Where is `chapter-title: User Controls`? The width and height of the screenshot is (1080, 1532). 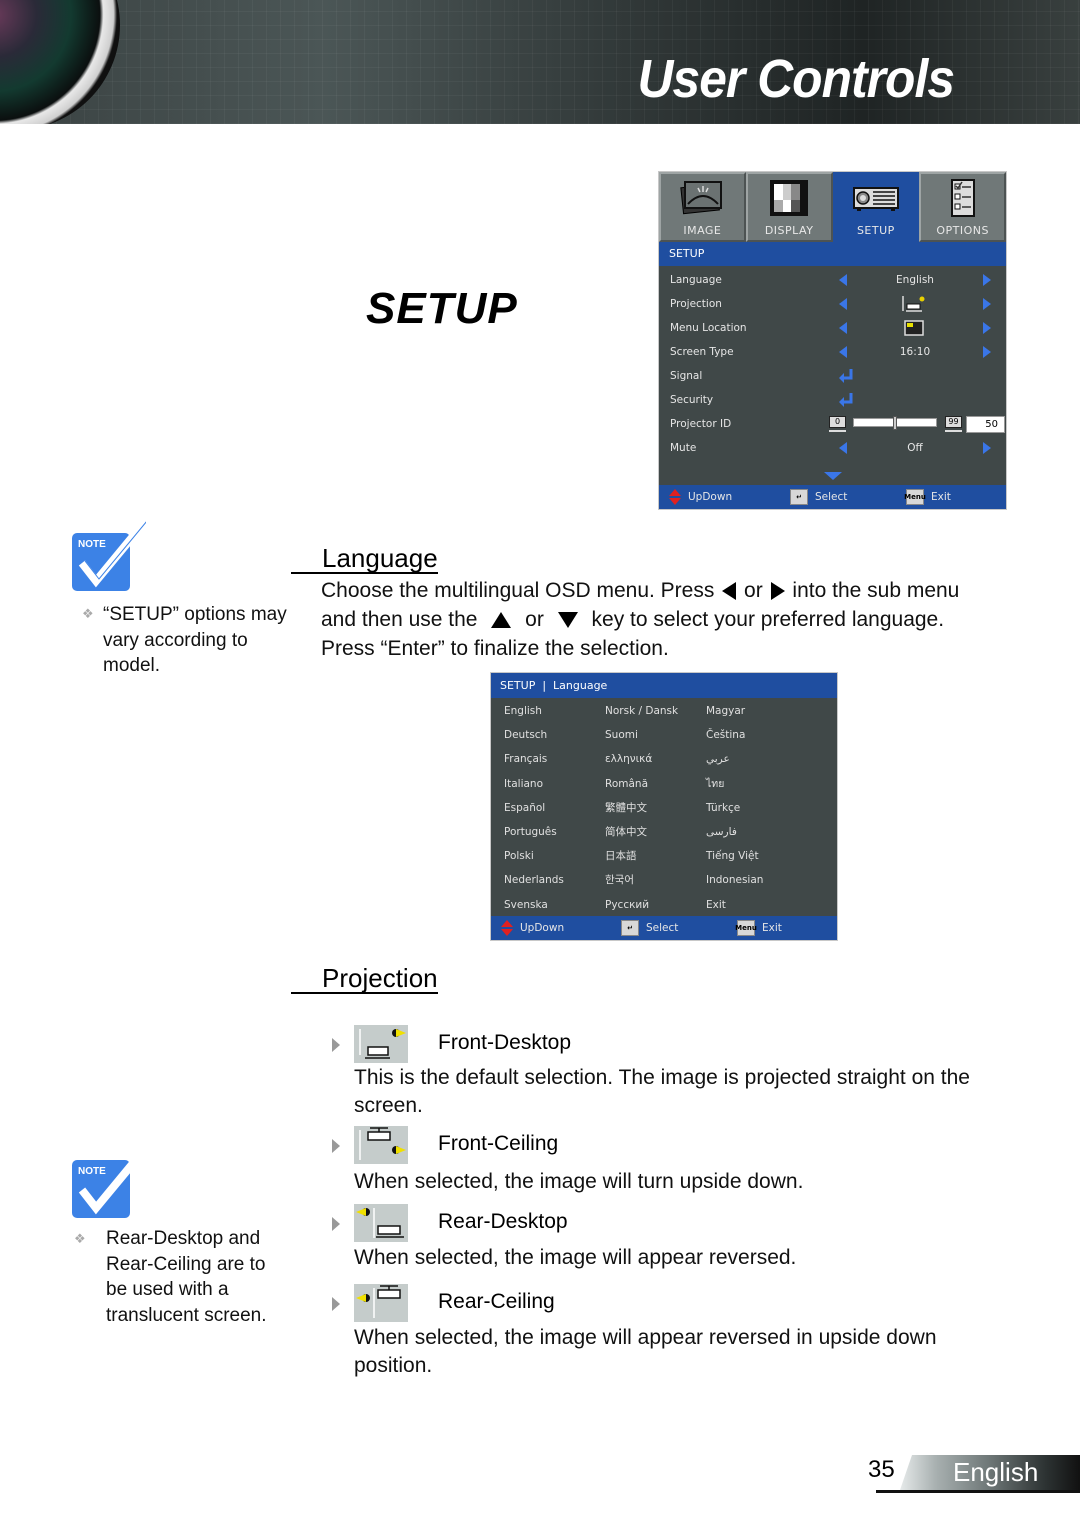
chapter-title: User Controls is located at coordinates (795, 79).